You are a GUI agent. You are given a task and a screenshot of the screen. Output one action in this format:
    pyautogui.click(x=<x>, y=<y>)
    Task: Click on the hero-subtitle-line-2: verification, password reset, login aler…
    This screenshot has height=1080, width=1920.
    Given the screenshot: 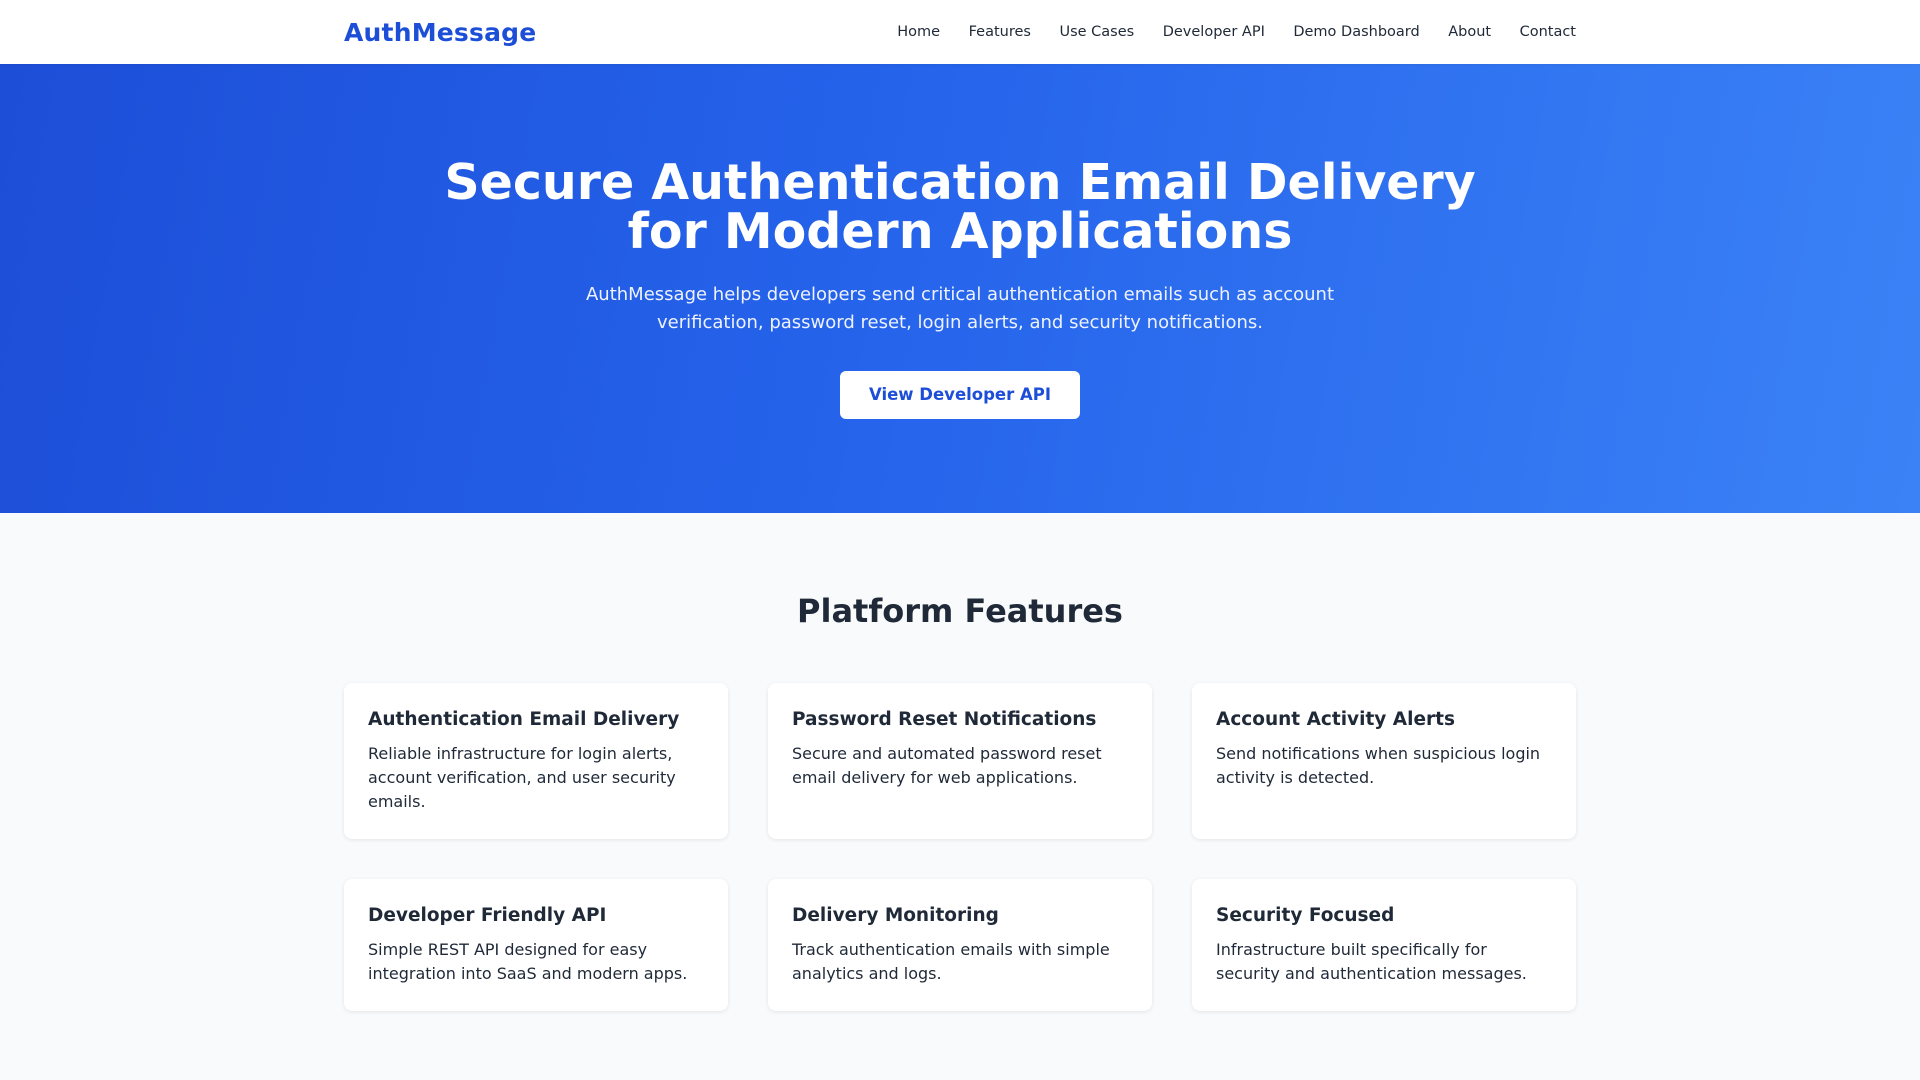 What is the action you would take?
    pyautogui.click(x=960, y=322)
    